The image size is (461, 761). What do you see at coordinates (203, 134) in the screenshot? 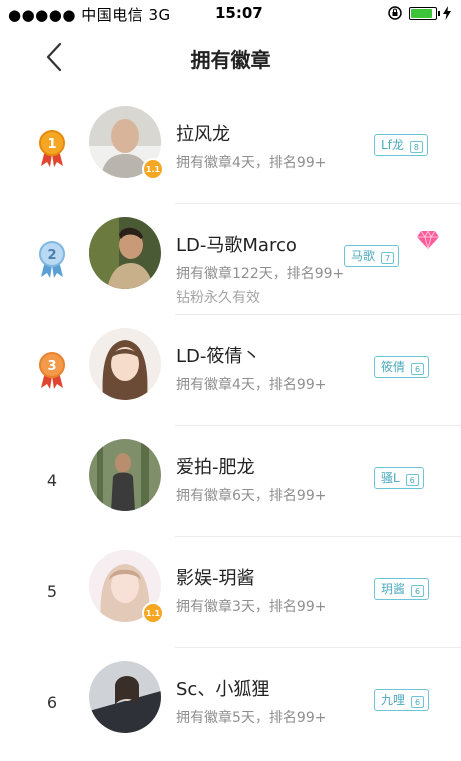
I see `user-name: 拉风龙` at bounding box center [203, 134].